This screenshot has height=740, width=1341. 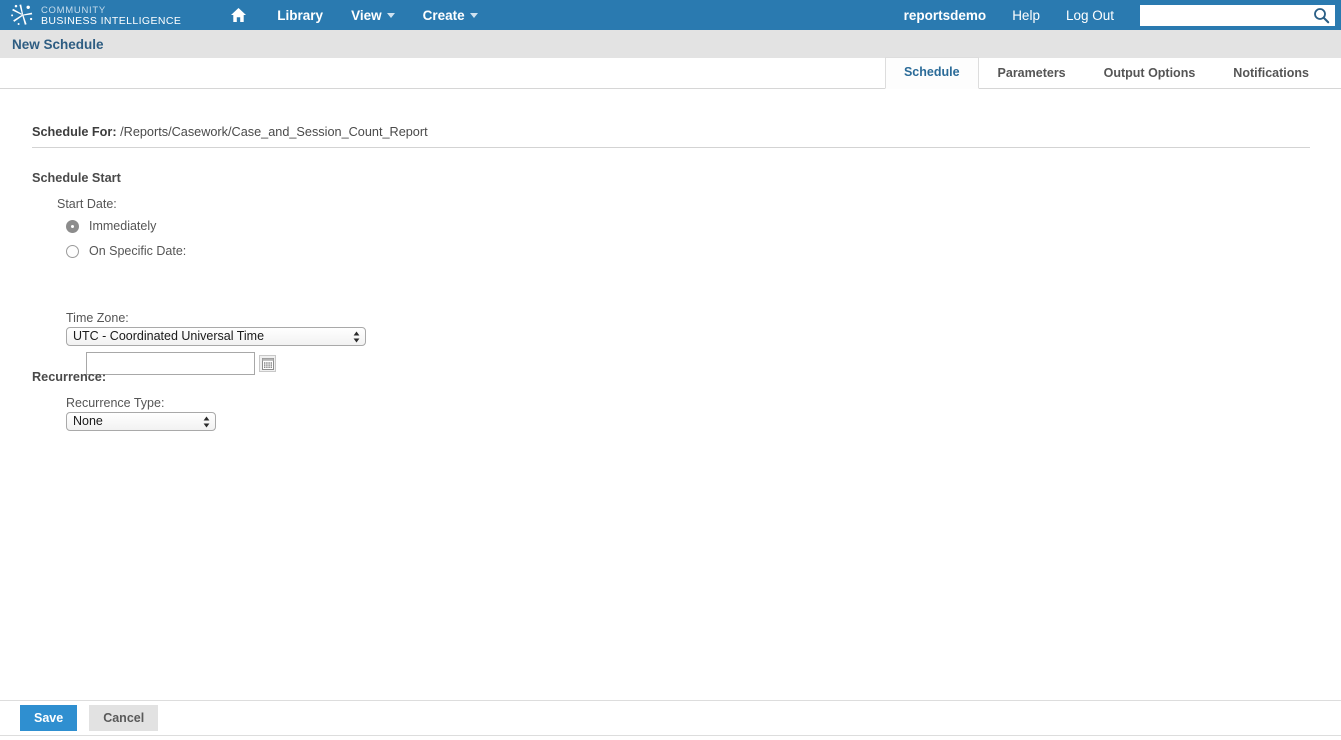 I want to click on radio-specific-date-input, so click(x=72, y=251).